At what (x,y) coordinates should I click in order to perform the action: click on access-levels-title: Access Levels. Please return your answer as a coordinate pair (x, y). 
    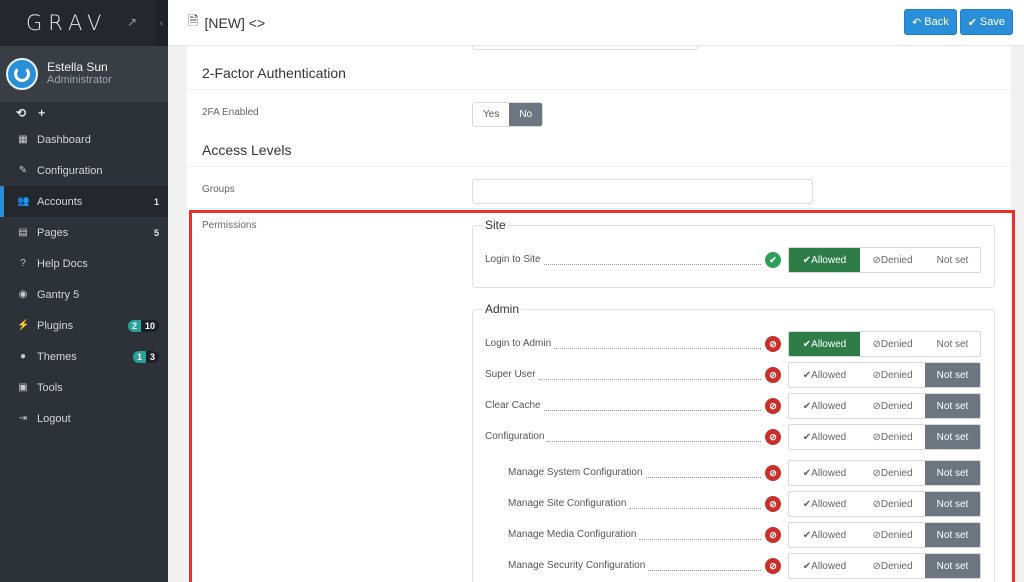
    Looking at the image, I should click on (247, 150).